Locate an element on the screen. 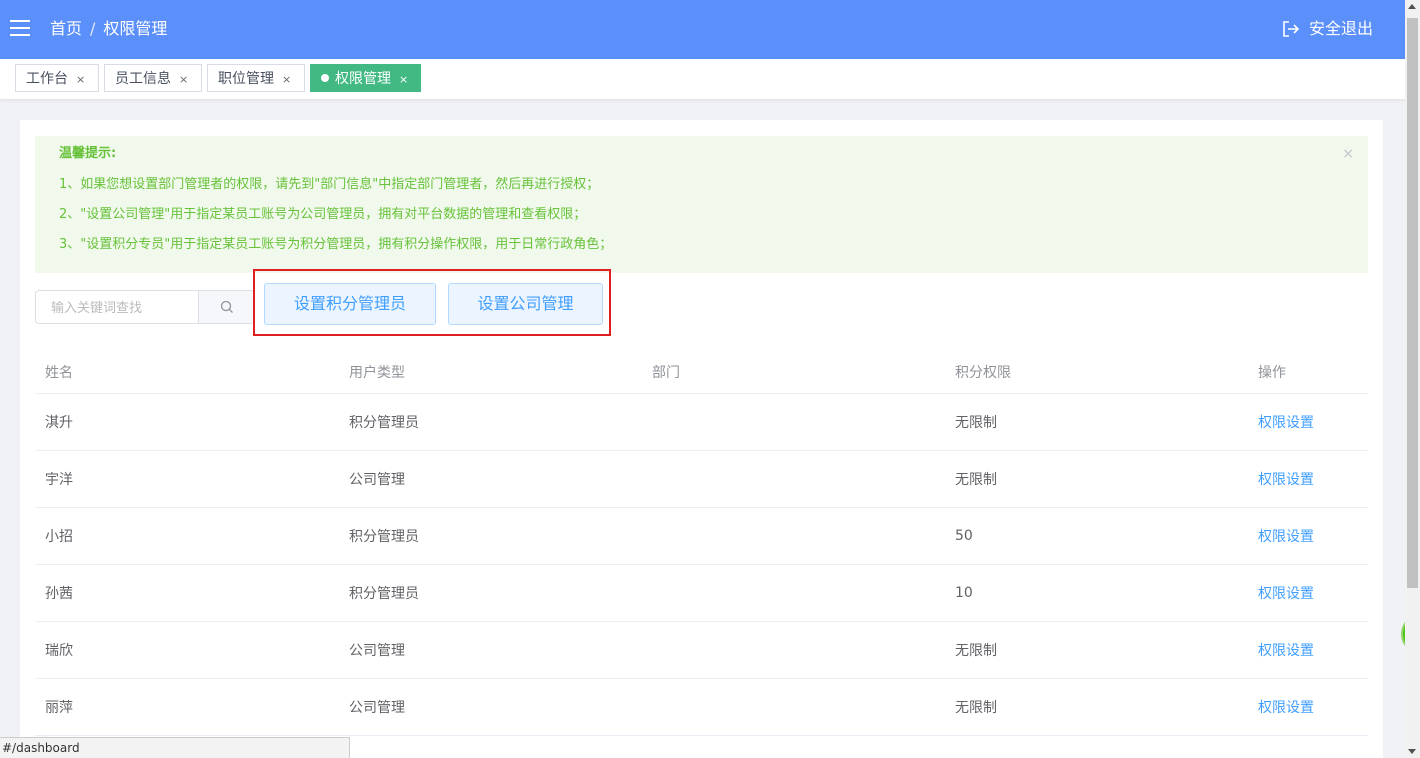 This screenshot has width=1420, height=758. logout-button: 安全退出 is located at coordinates (1327, 29).